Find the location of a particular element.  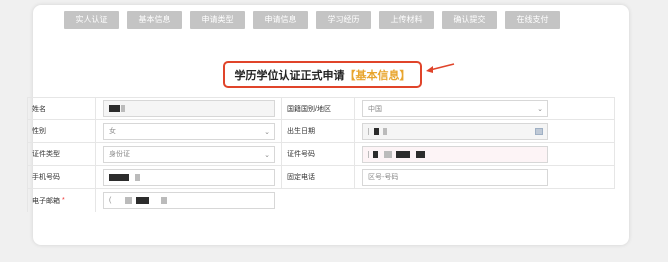

step-nav: 实人认证 基本信息 申请类型 申请信息 学习经历 上传材料 确认提交 在线支付 is located at coordinates (312, 20).